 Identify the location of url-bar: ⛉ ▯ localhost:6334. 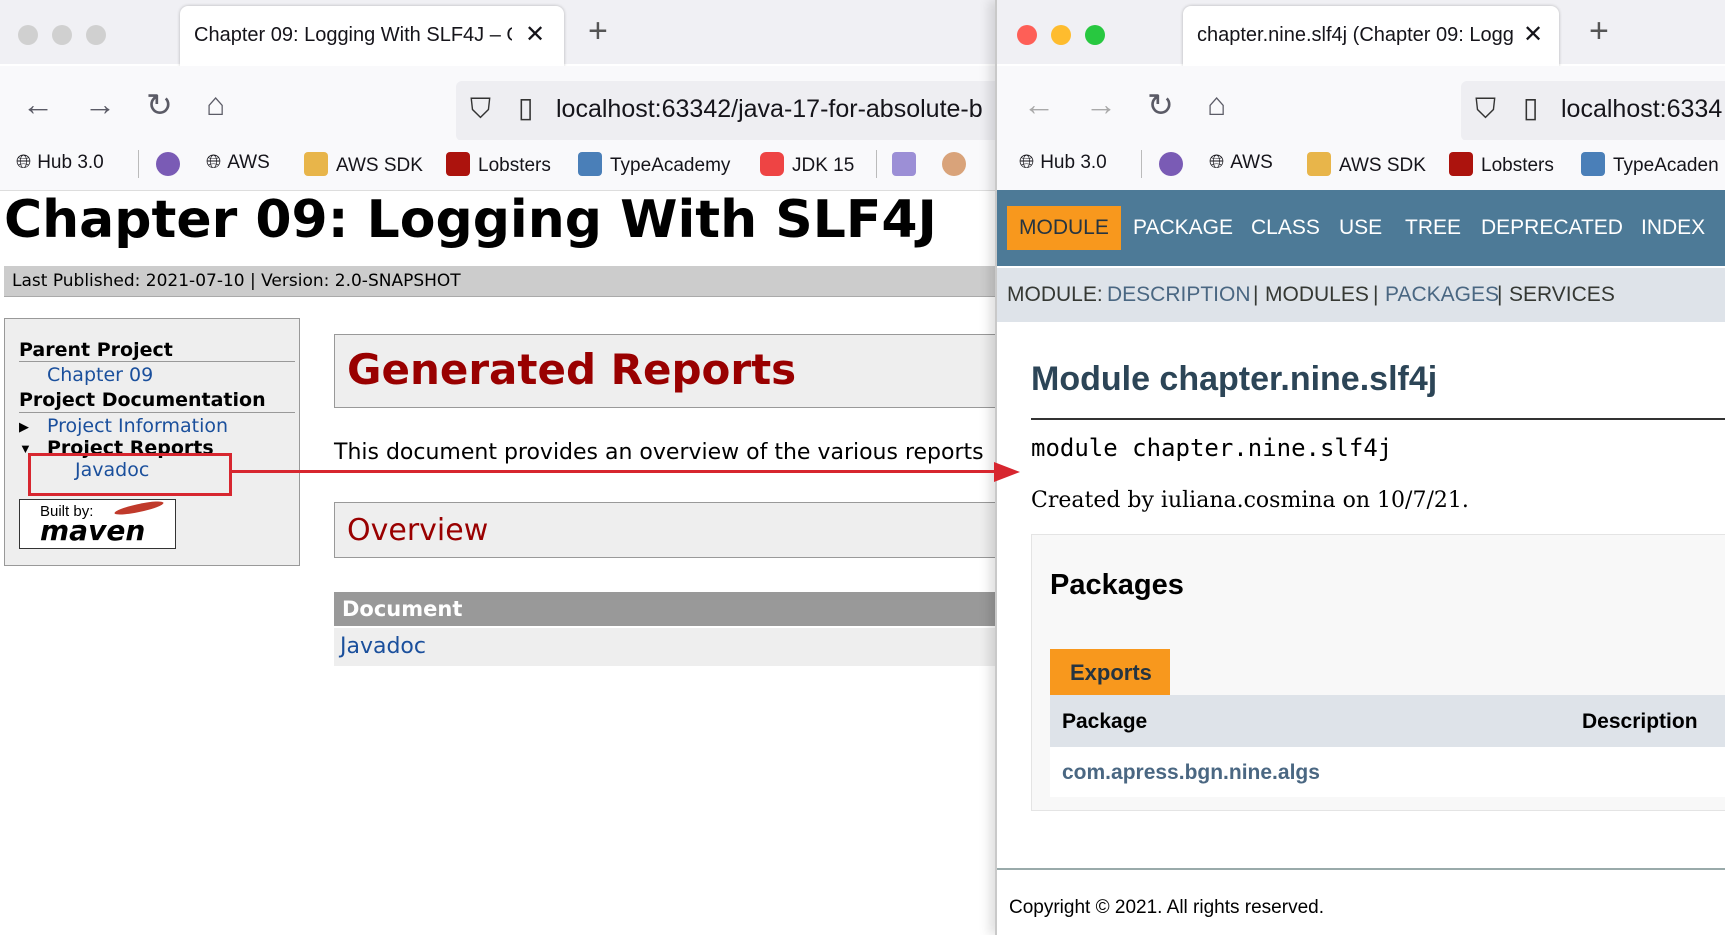
(1593, 111).